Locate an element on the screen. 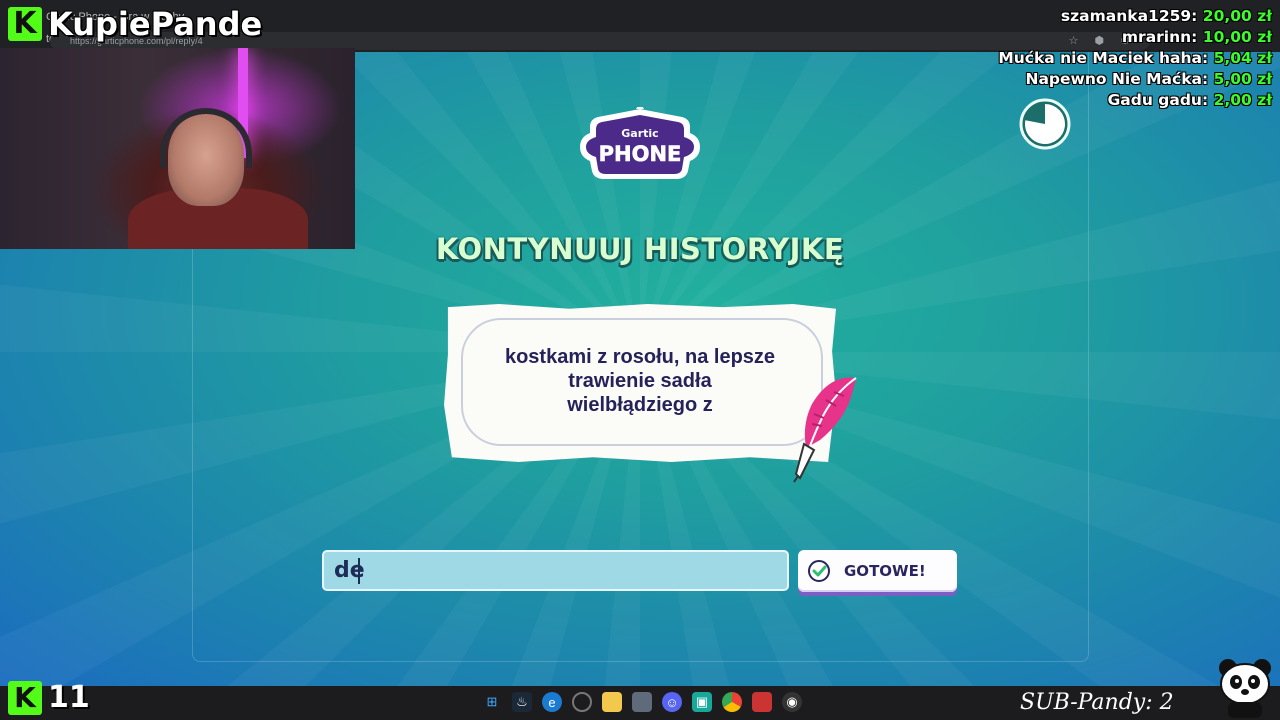  donor-name: Napewno Nie Maćka: is located at coordinates (1117, 79).